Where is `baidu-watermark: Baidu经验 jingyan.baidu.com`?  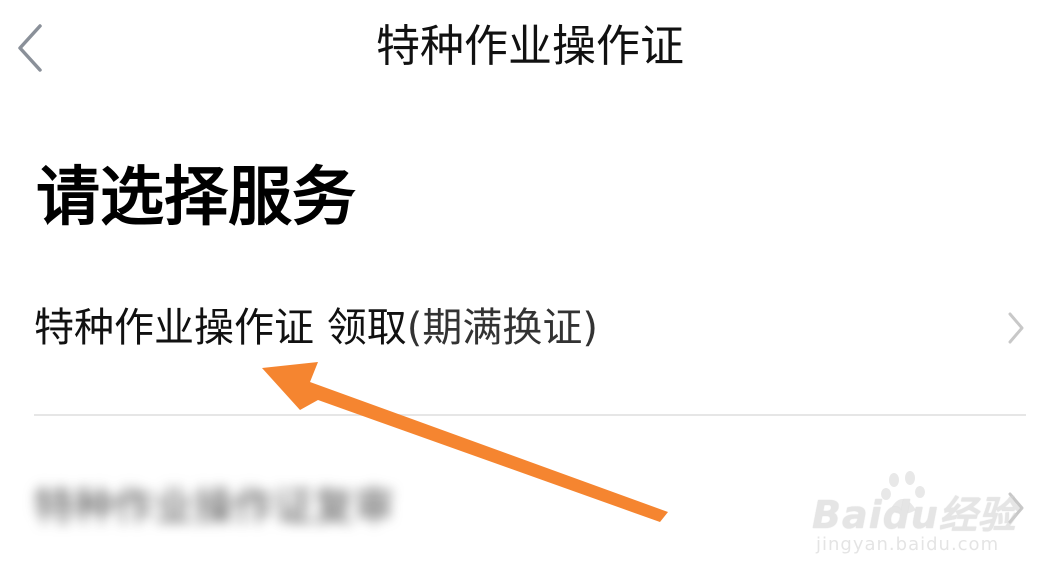 baidu-watermark: Baidu经验 jingyan.baidu.com is located at coordinates (914, 515).